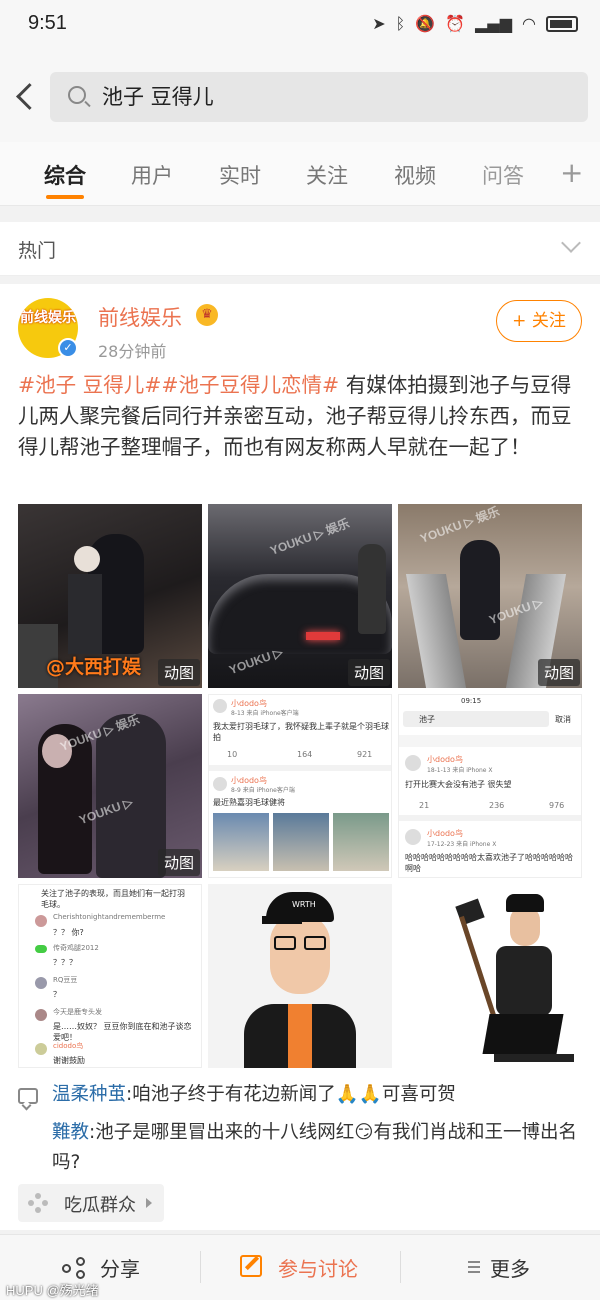 The width and height of the screenshot is (600, 1300). I want to click on more-button: 更多, so click(510, 1267).